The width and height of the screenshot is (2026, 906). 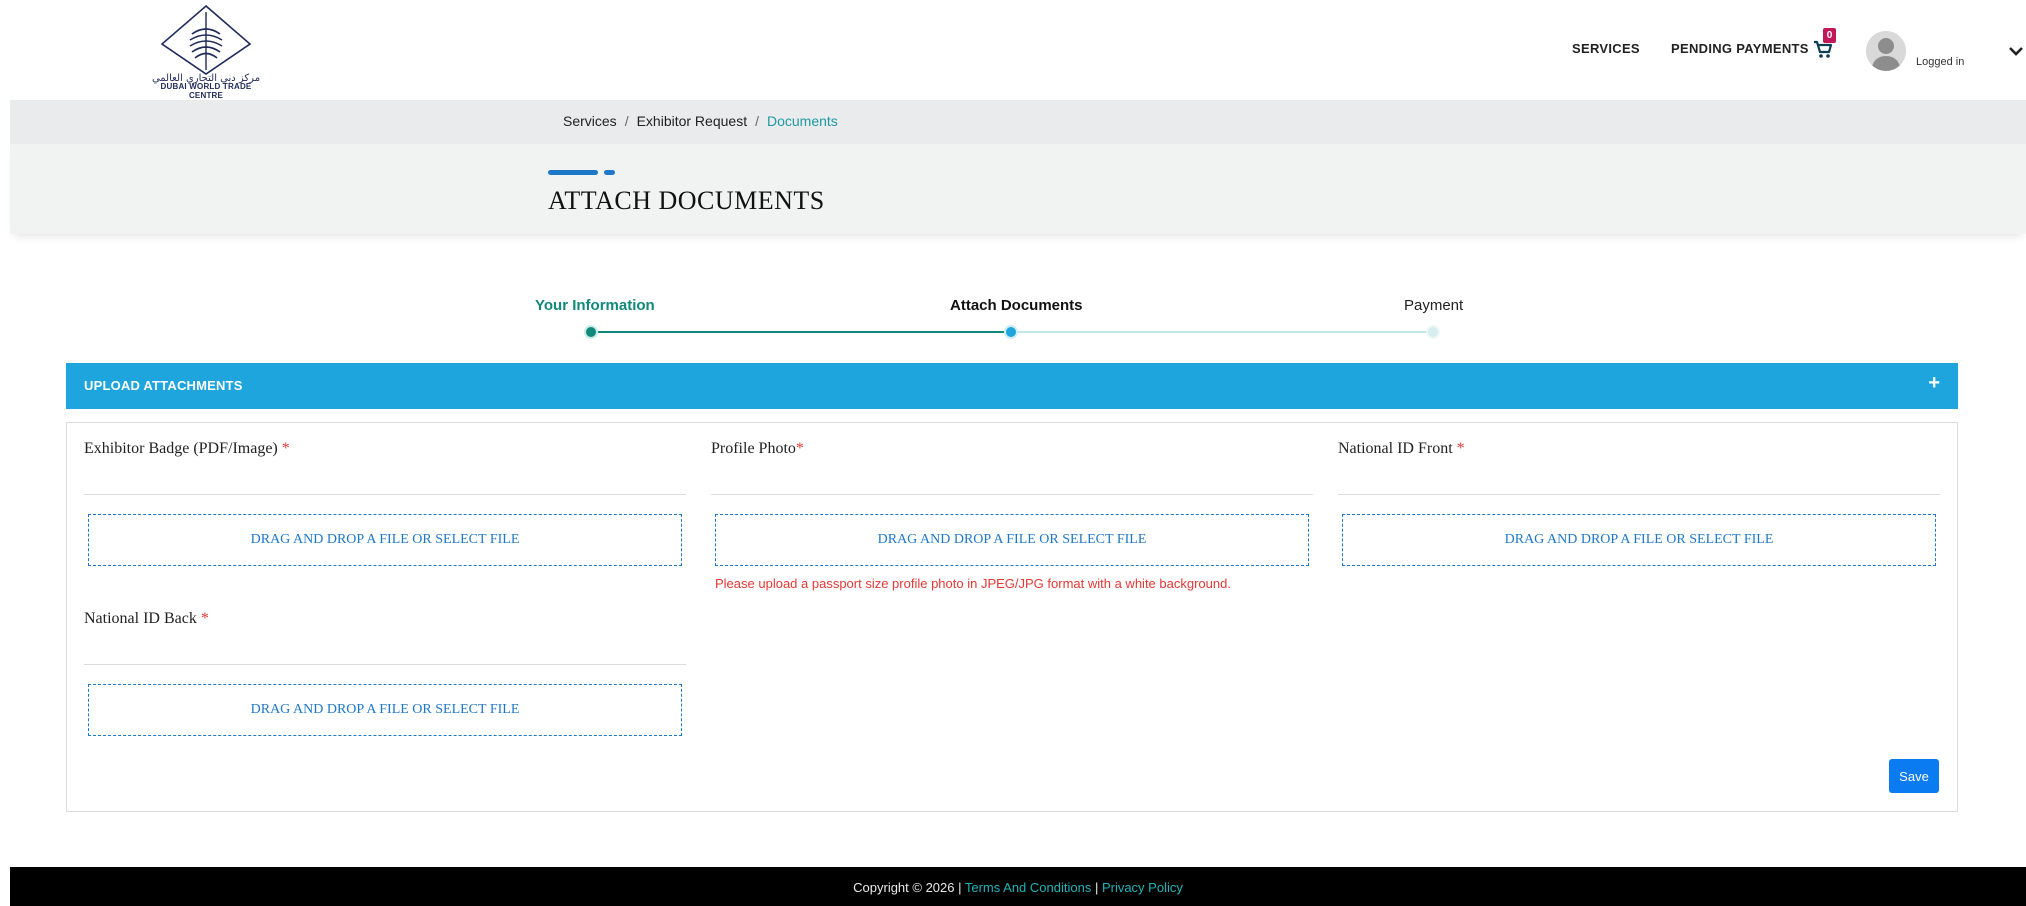 What do you see at coordinates (206, 91) in the screenshot?
I see `logo-text-english: DUBAI WORLD TRADE CENTRE` at bounding box center [206, 91].